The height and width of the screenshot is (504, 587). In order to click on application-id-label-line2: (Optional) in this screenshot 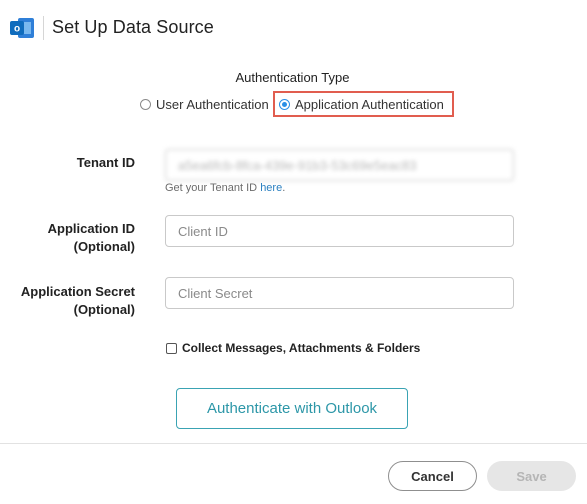, I will do `click(104, 246)`.